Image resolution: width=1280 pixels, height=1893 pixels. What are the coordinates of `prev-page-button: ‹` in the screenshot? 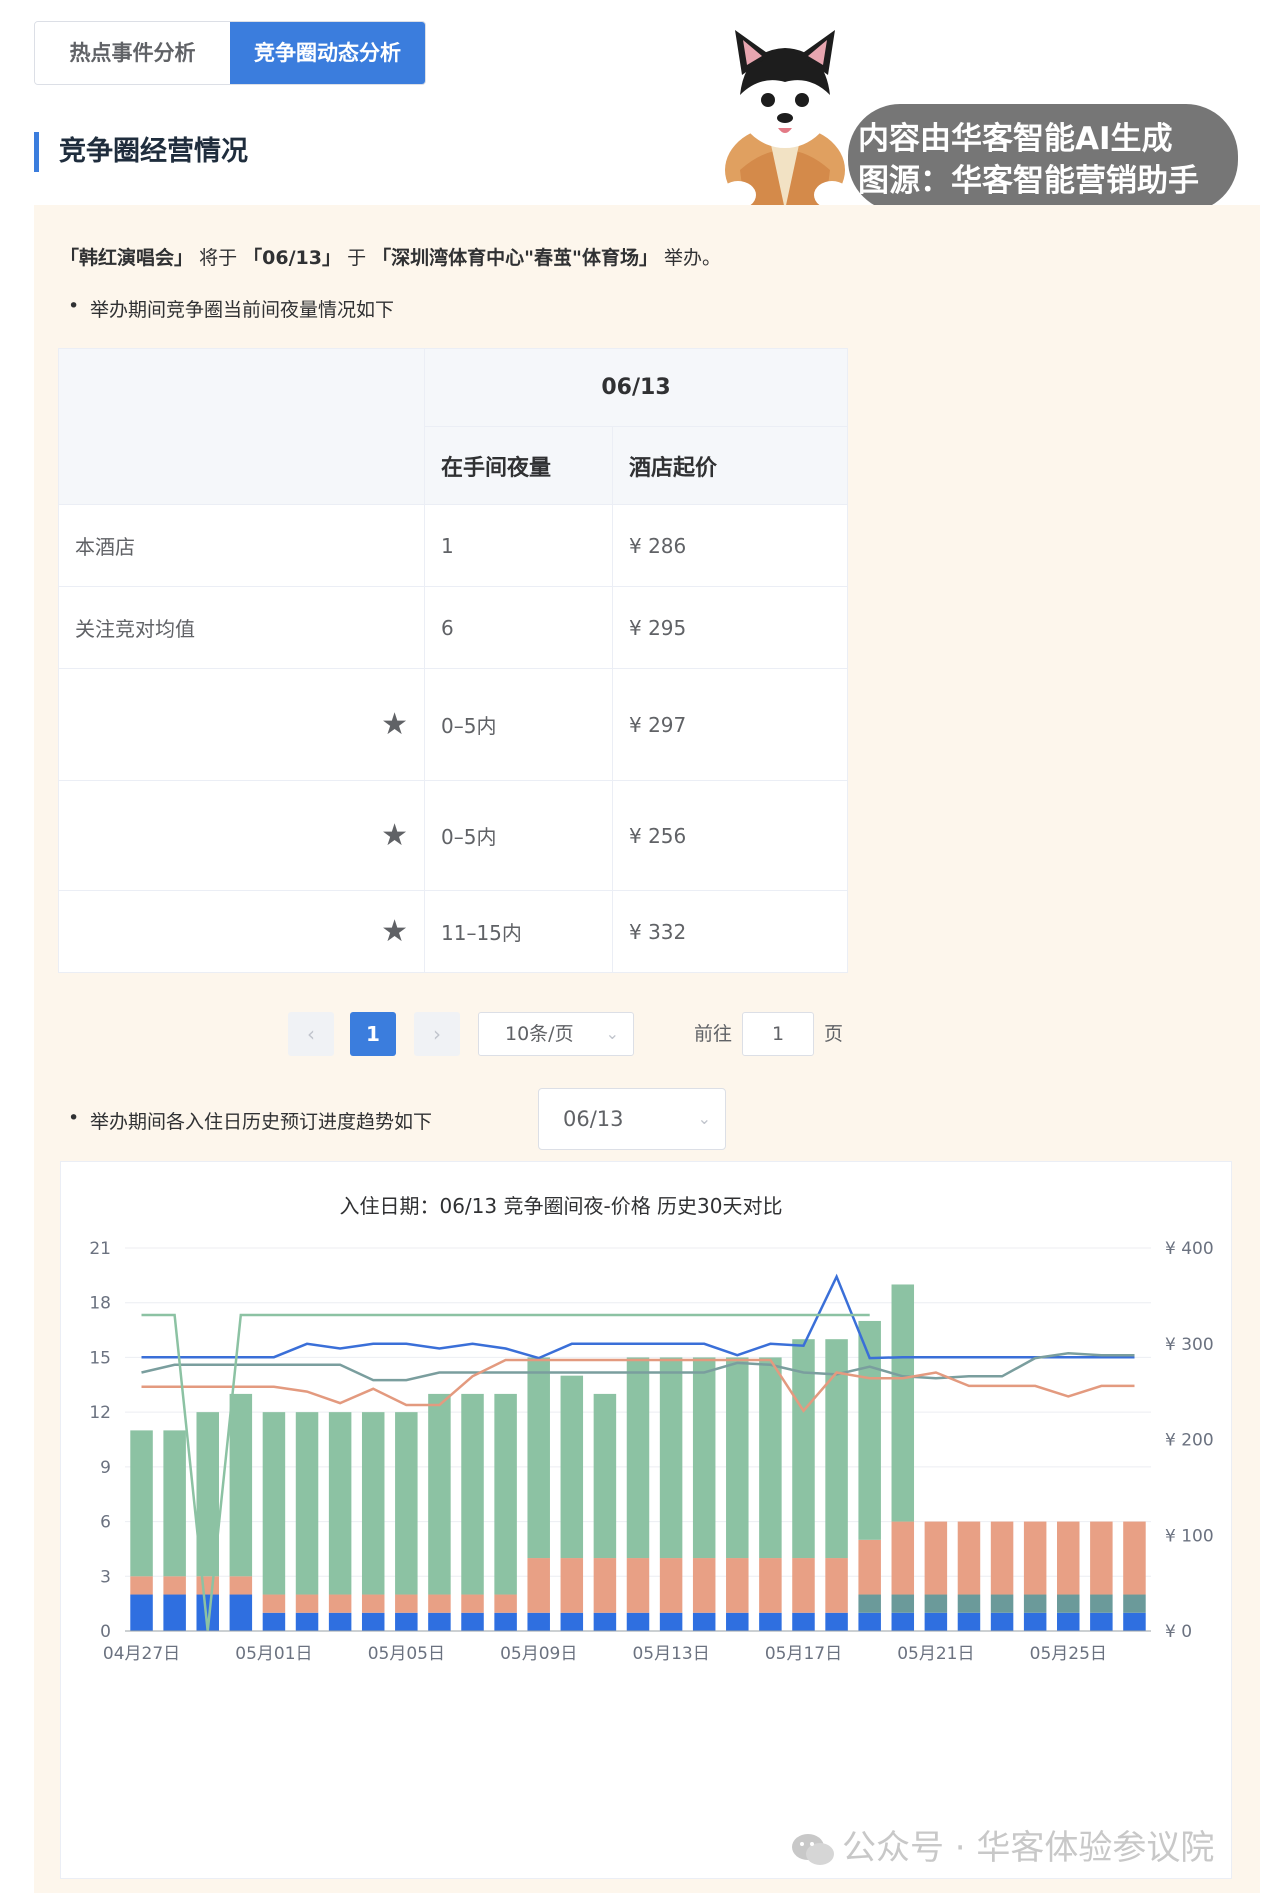 It's located at (311, 1034).